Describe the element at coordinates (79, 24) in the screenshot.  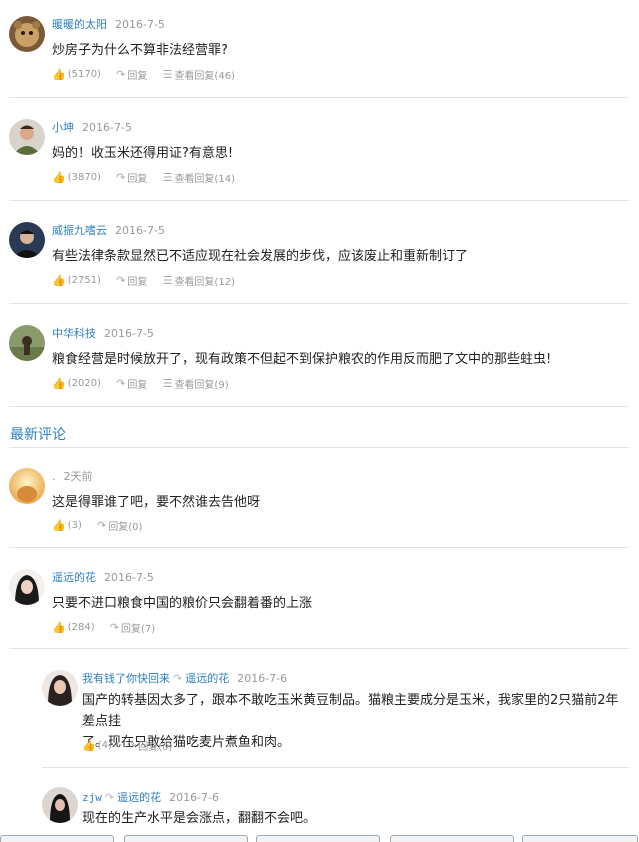
I see `username: 暖暖的太阳` at that location.